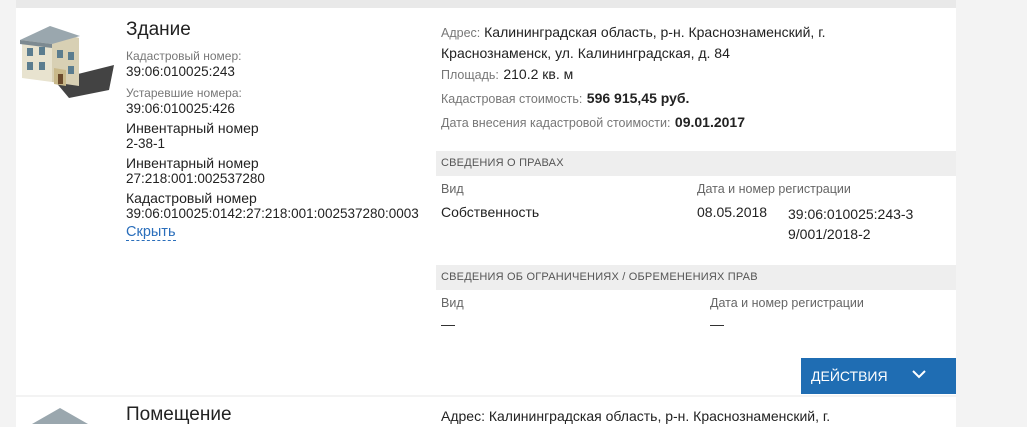 The image size is (1027, 427). What do you see at coordinates (180, 71) in the screenshot?
I see `cadastral-value: 39:06:010025:243` at bounding box center [180, 71].